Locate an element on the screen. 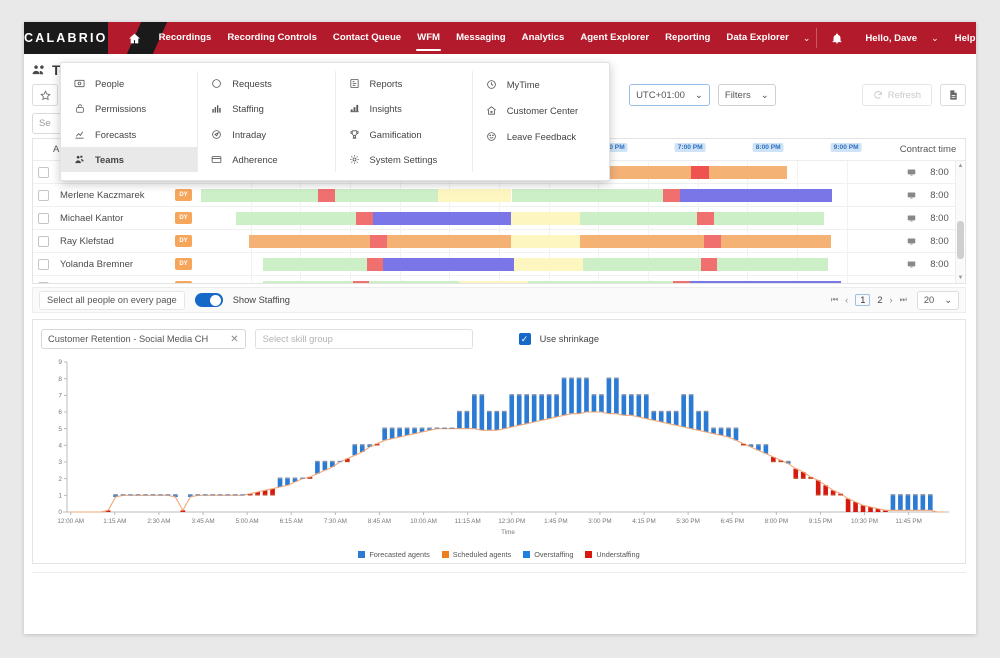 This screenshot has width=1000, height=658. menu-item-forecasts: Forecasts is located at coordinates (129, 134).